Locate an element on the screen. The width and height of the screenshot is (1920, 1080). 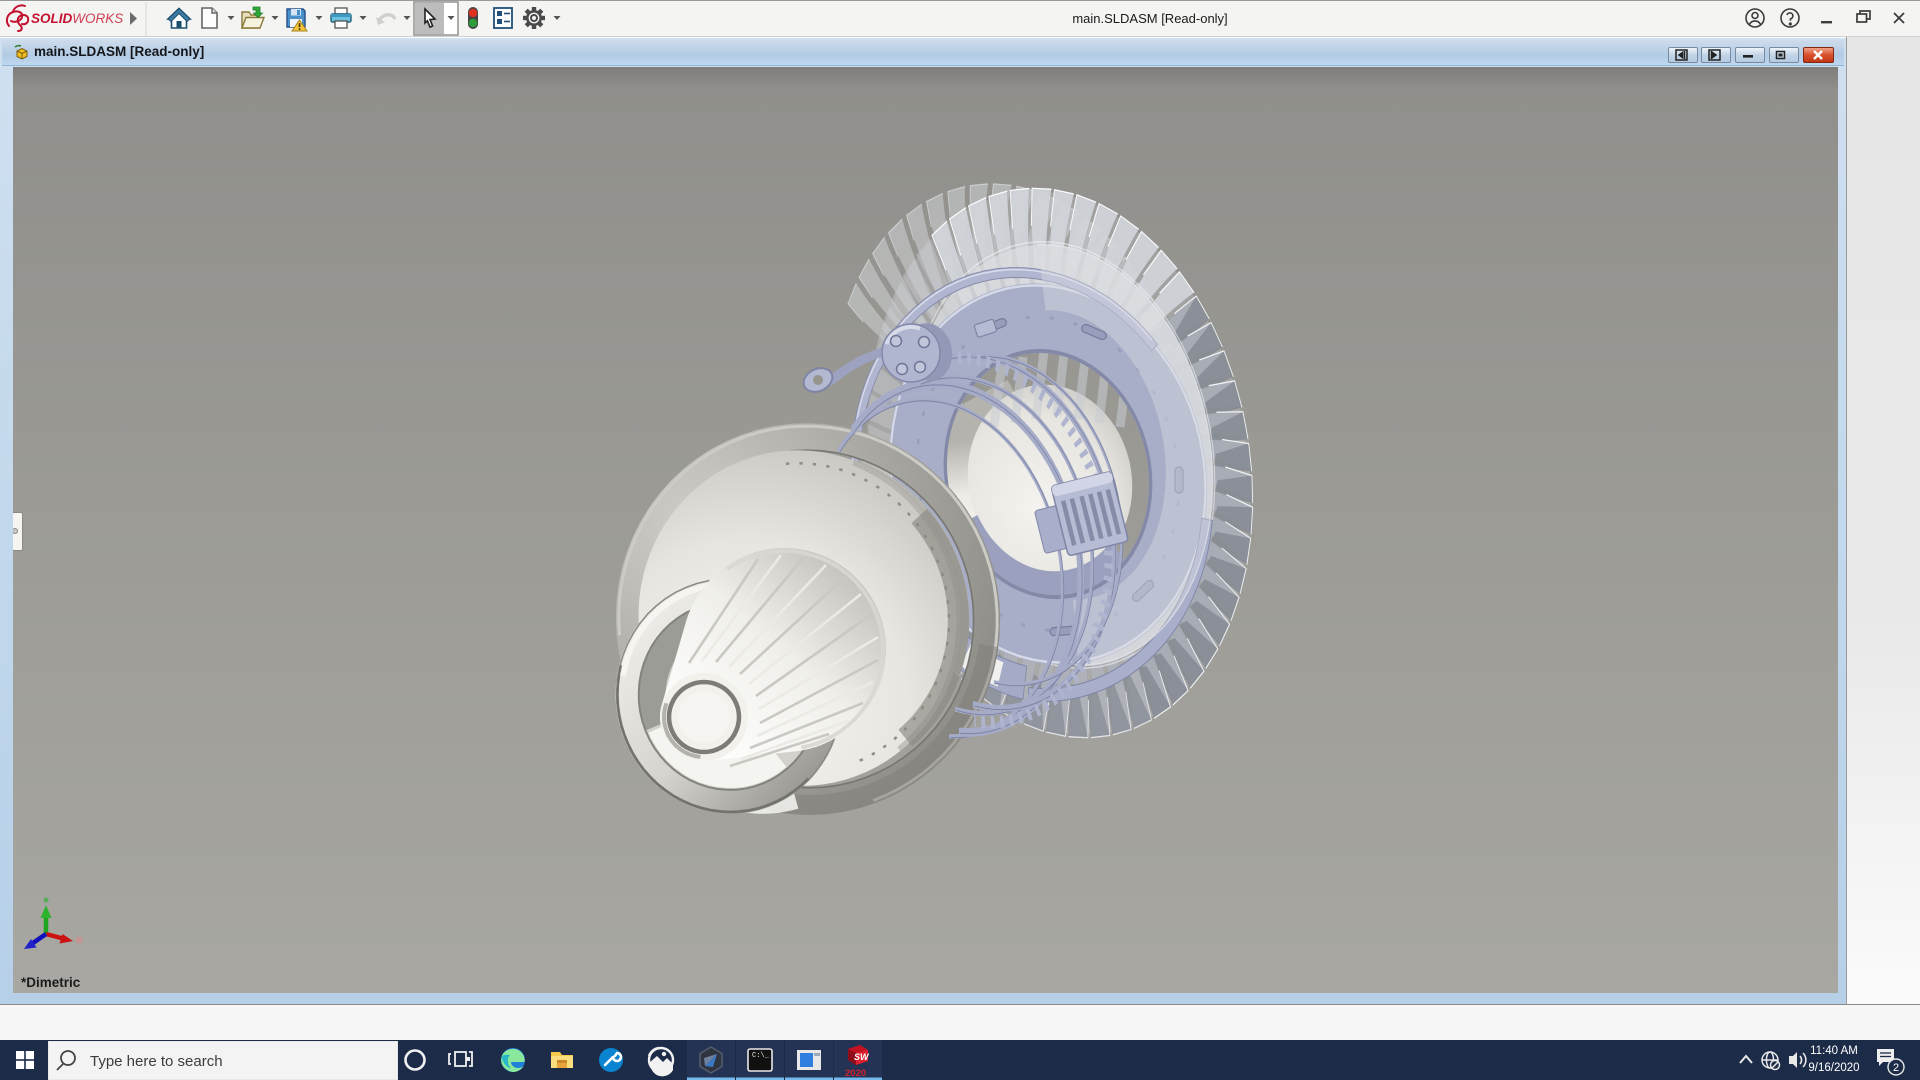
svg-text: 2 is located at coordinates (1896, 1068).